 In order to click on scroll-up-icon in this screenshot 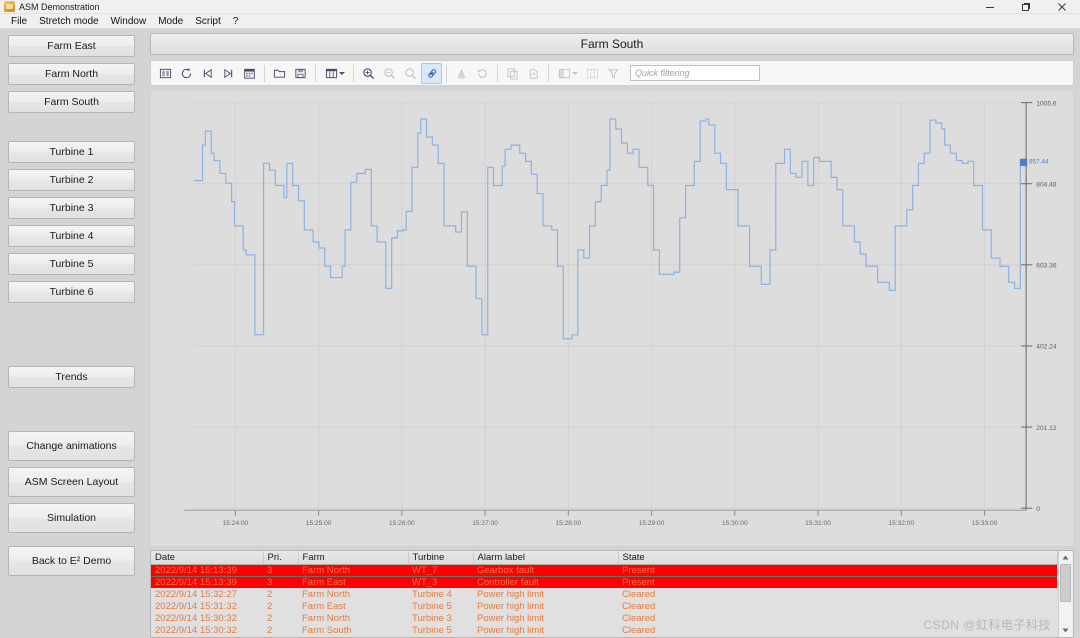, I will do `click(1065, 557)`.